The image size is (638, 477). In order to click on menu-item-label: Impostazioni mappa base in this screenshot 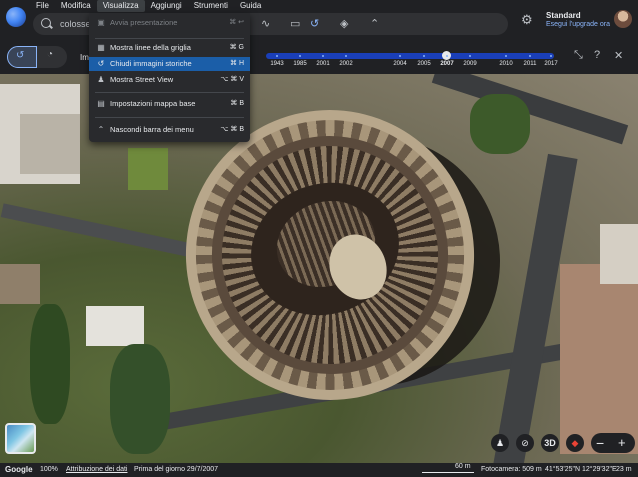, I will do `click(153, 103)`.